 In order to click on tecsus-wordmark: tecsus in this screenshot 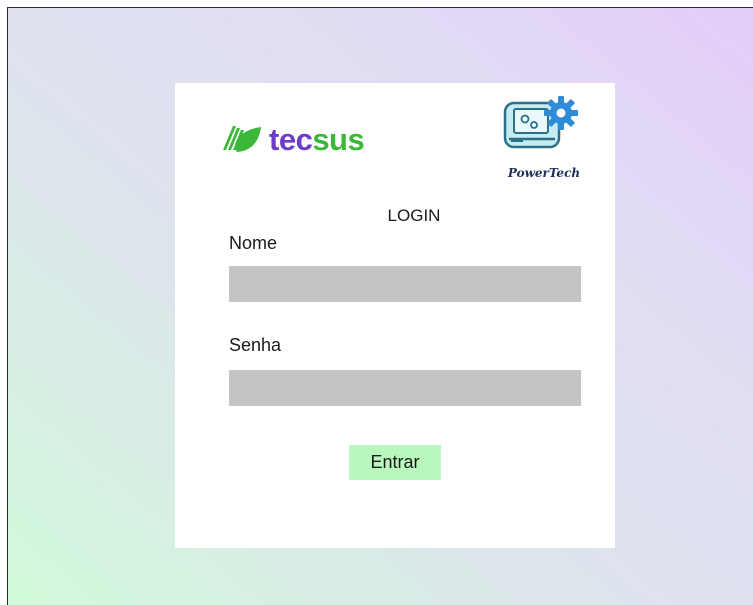, I will do `click(317, 139)`.